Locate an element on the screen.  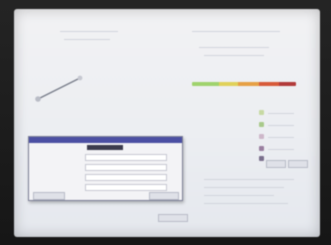
mini-plot is located at coordinates (59, 88).